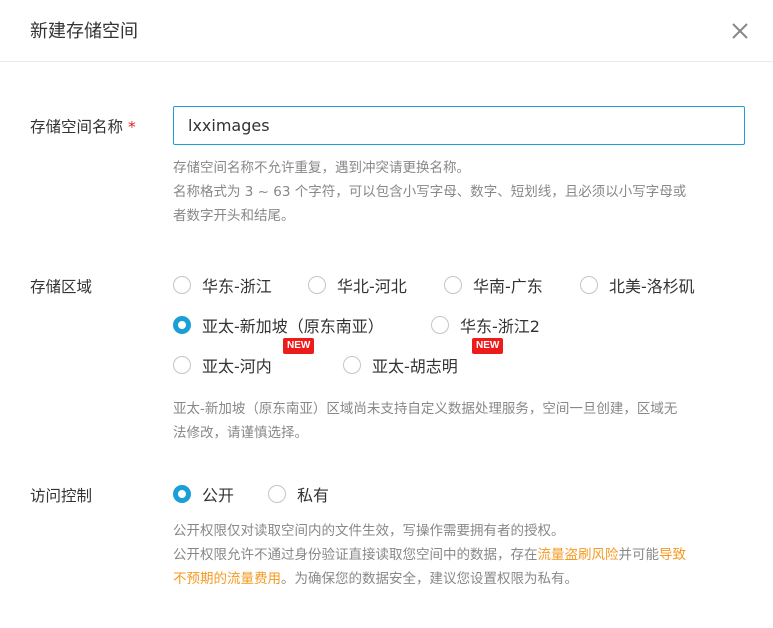 Image resolution: width=773 pixels, height=628 pixels. Describe the element at coordinates (244, 357) in the screenshot. I see `region-option: 亚太-河内 NEW` at that location.